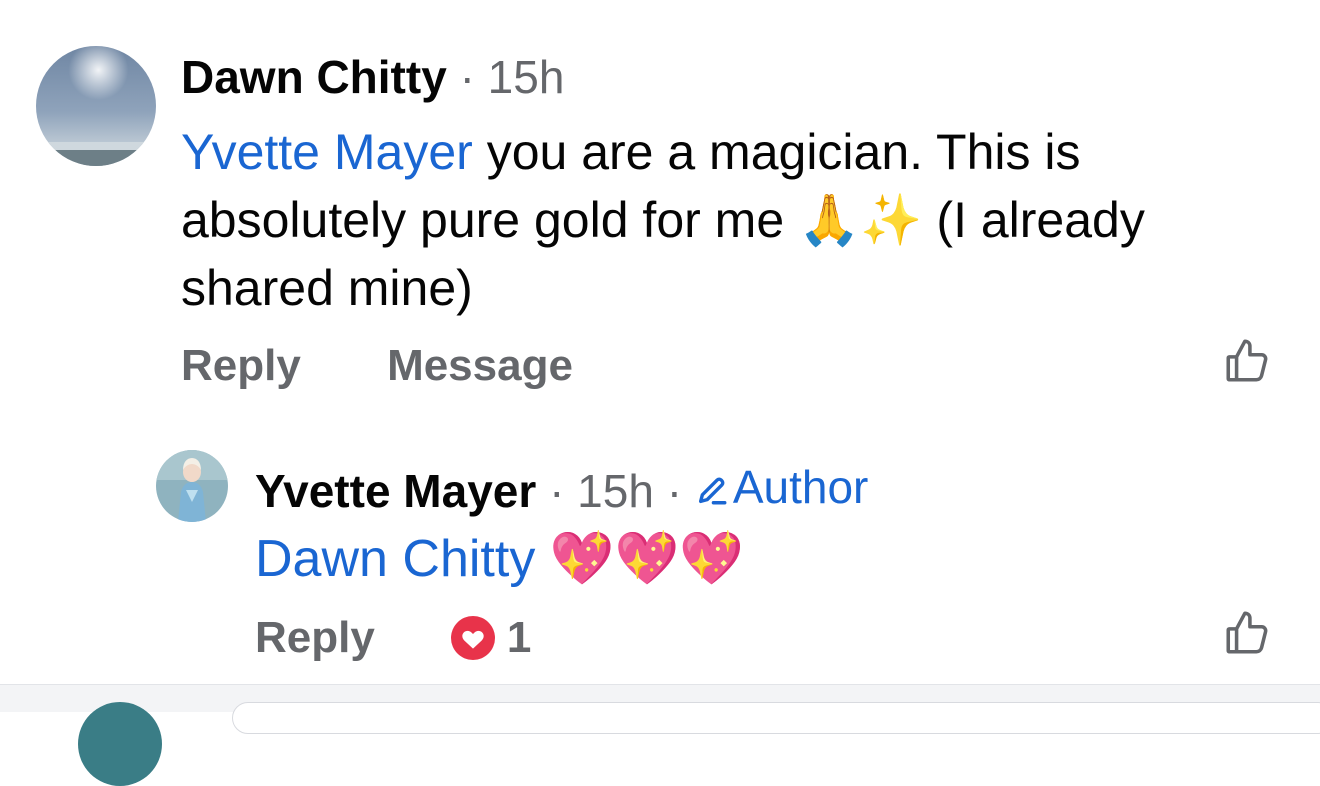  What do you see at coordinates (314, 77) in the screenshot?
I see `comment-author-name: Dawn Chitty` at bounding box center [314, 77].